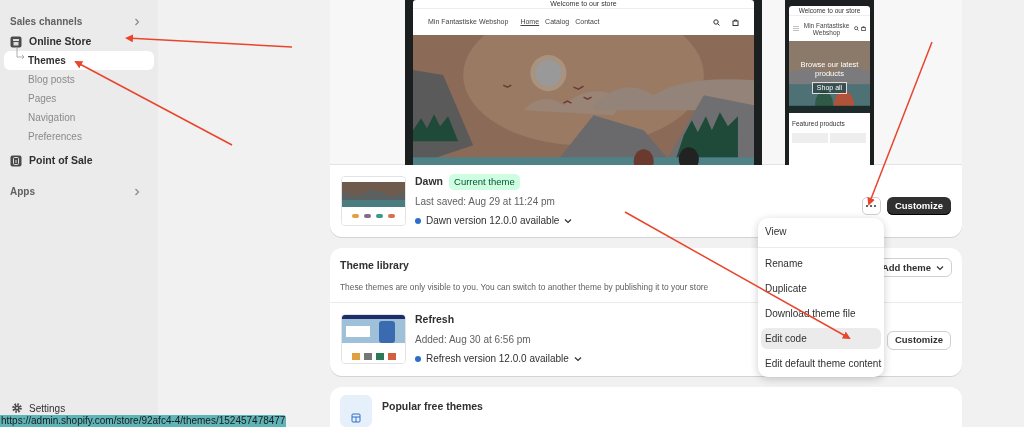  I want to click on more-actions-button, so click(871, 206).